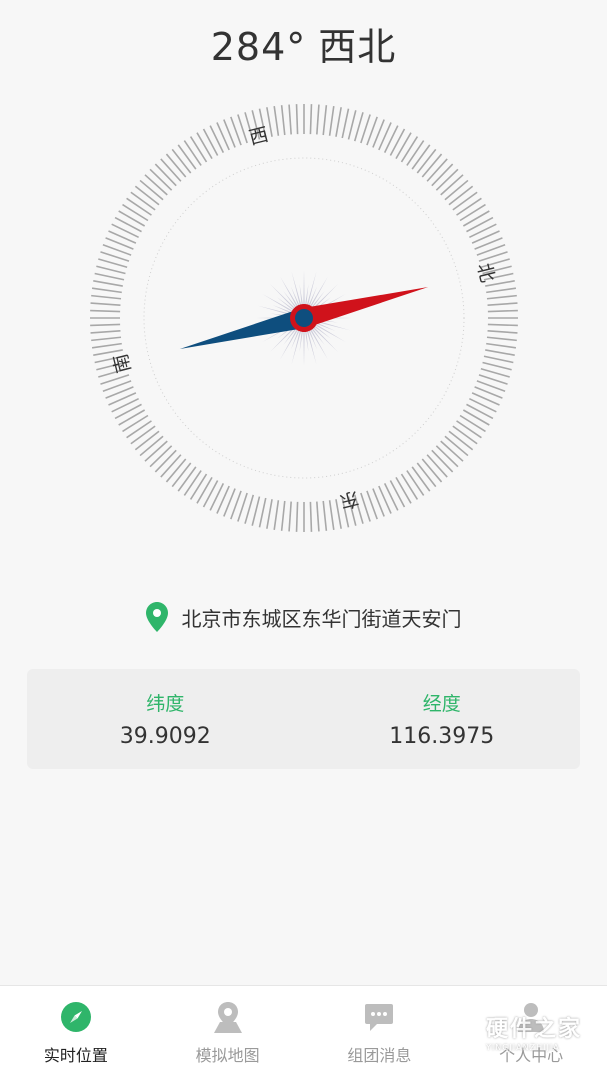 The width and height of the screenshot is (607, 1081). I want to click on latitude-value: 39.9092, so click(165, 736).